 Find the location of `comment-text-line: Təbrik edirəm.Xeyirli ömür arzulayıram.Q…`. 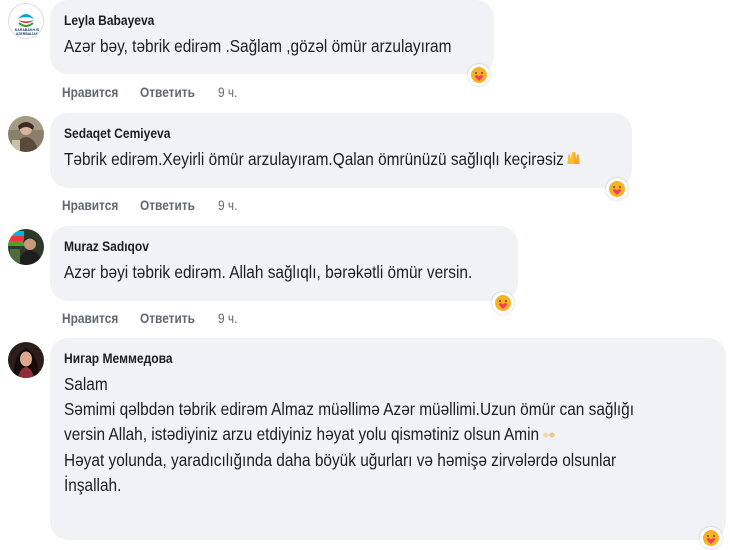

comment-text-line: Təbrik edirəm.Xeyirli ömür arzulayıram.Q… is located at coordinates (322, 160).